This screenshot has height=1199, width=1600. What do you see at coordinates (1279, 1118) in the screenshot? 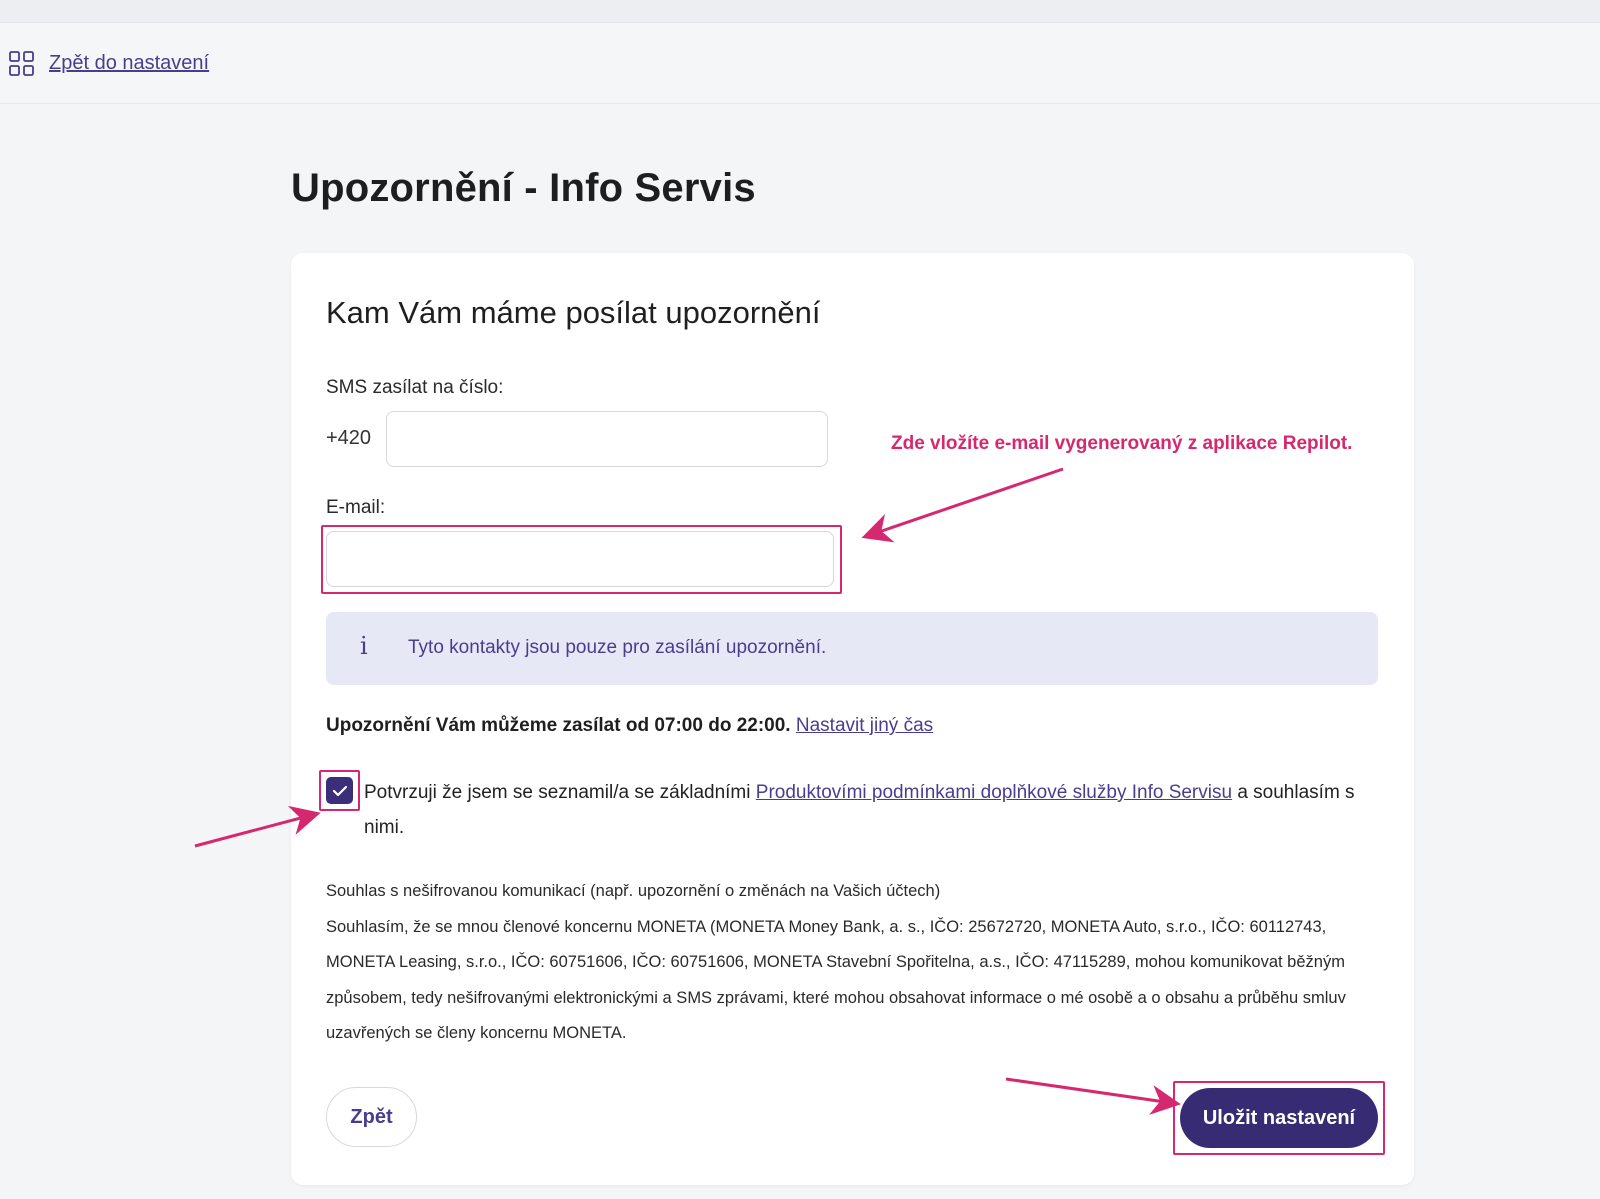
I see `save-settings-button: Uložit nastavení` at bounding box center [1279, 1118].